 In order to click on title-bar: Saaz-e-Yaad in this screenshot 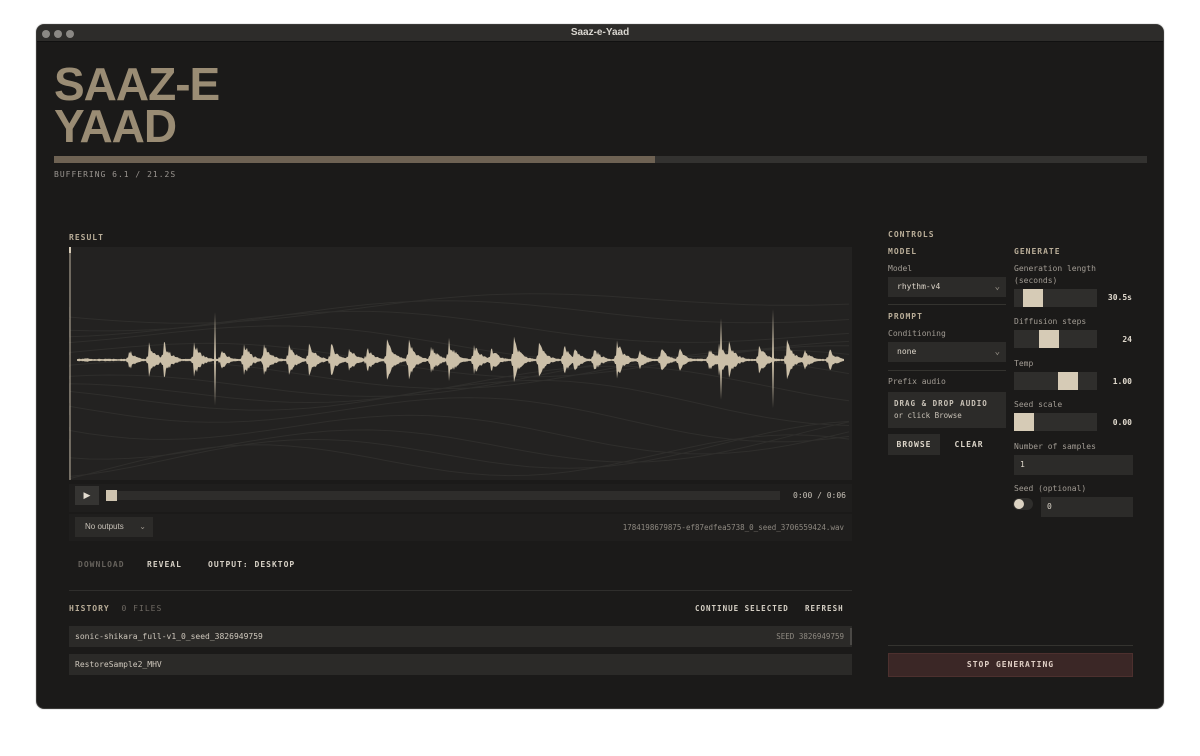, I will do `click(600, 33)`.